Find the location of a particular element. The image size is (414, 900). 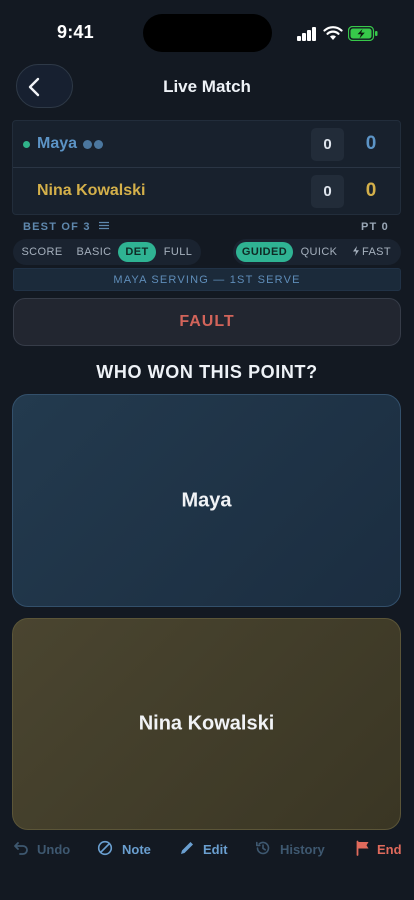

undo-icon is located at coordinates (21, 848).